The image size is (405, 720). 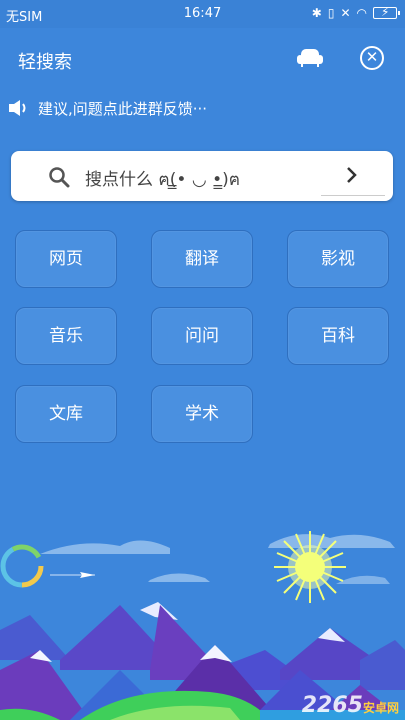 I want to click on watermark-number: 2265, so click(x=332, y=705).